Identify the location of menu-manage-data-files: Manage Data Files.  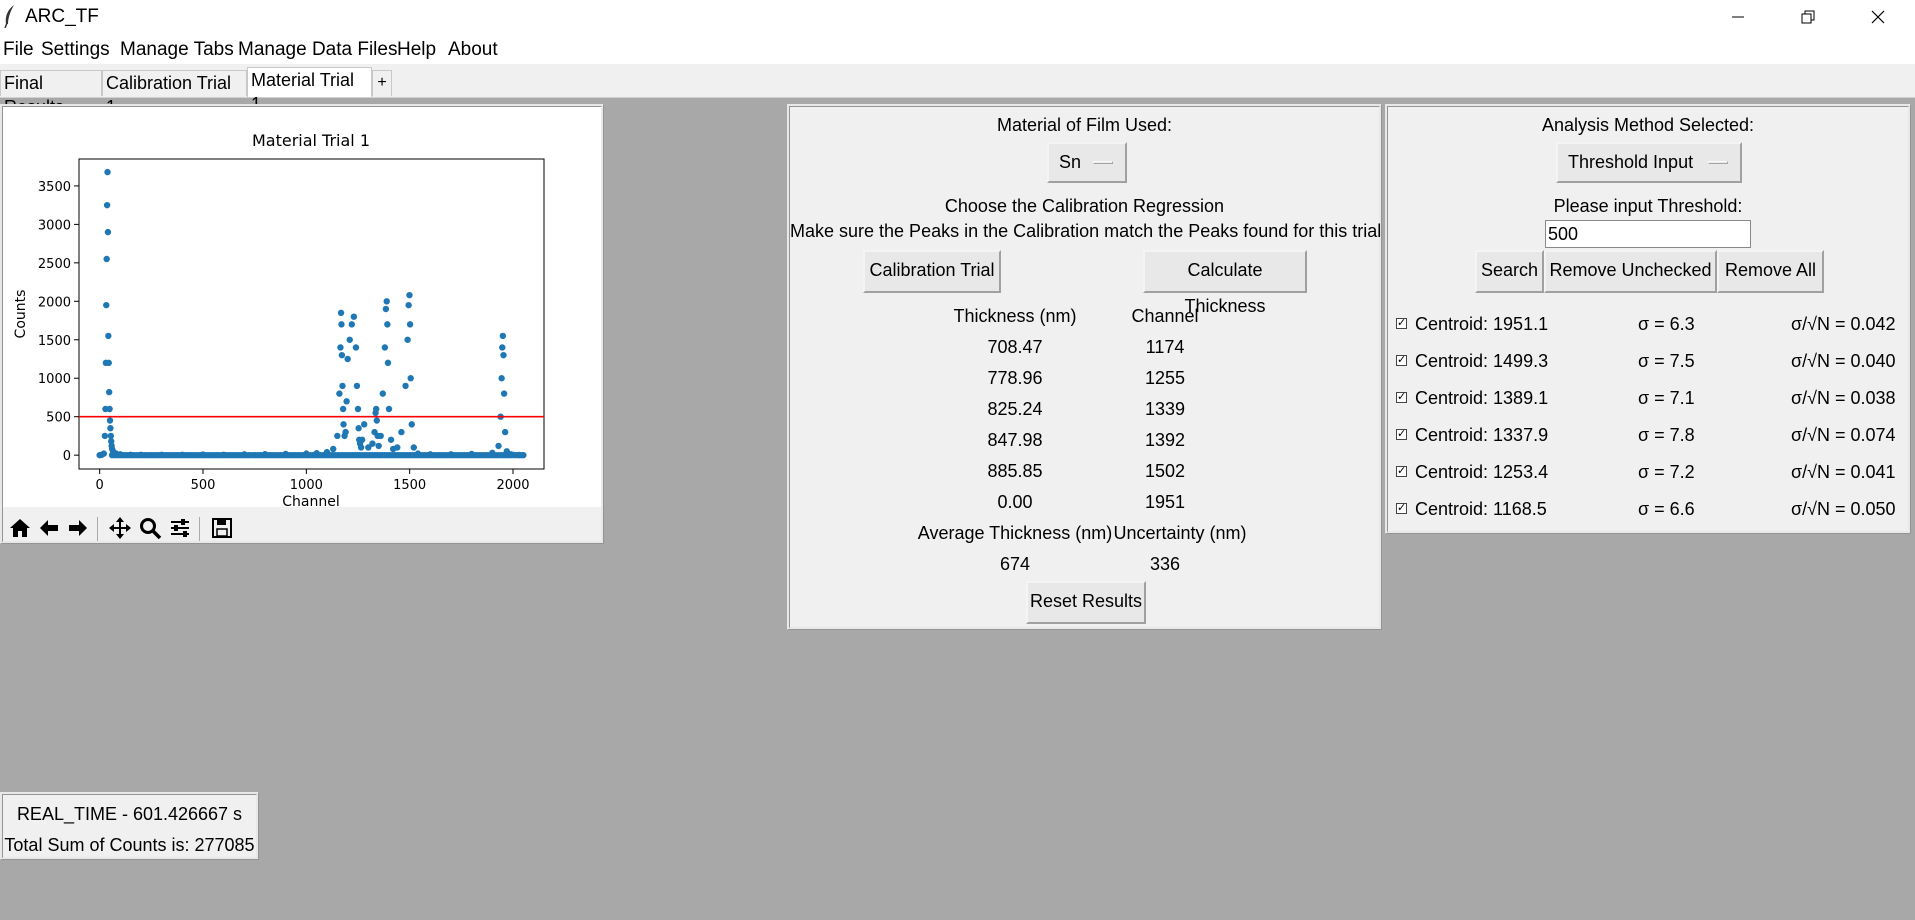
(317, 50).